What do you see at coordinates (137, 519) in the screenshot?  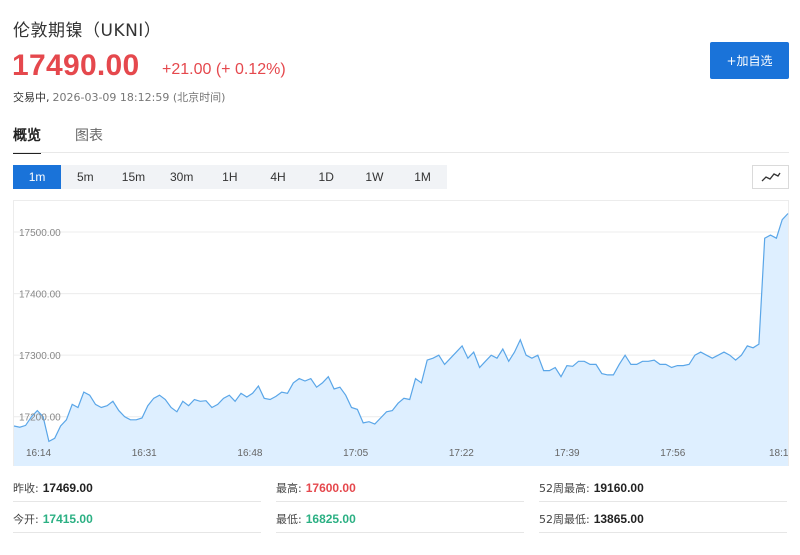 I see `stat-open: 今开: 17415.00` at bounding box center [137, 519].